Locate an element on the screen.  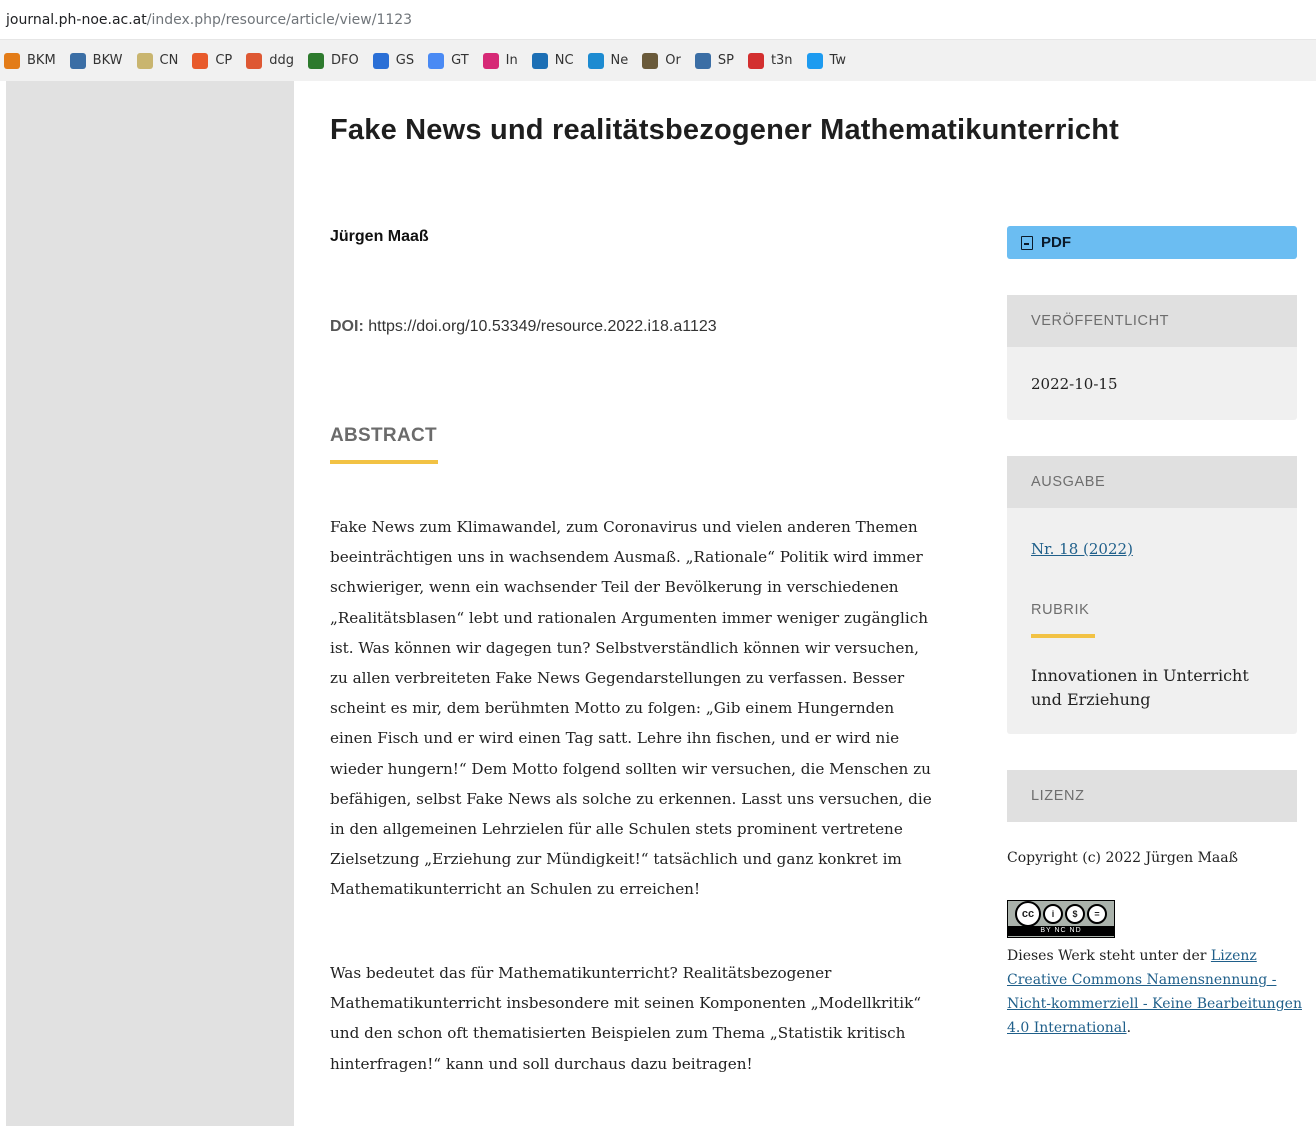
bookmark-label: Ne is located at coordinates (619, 60).